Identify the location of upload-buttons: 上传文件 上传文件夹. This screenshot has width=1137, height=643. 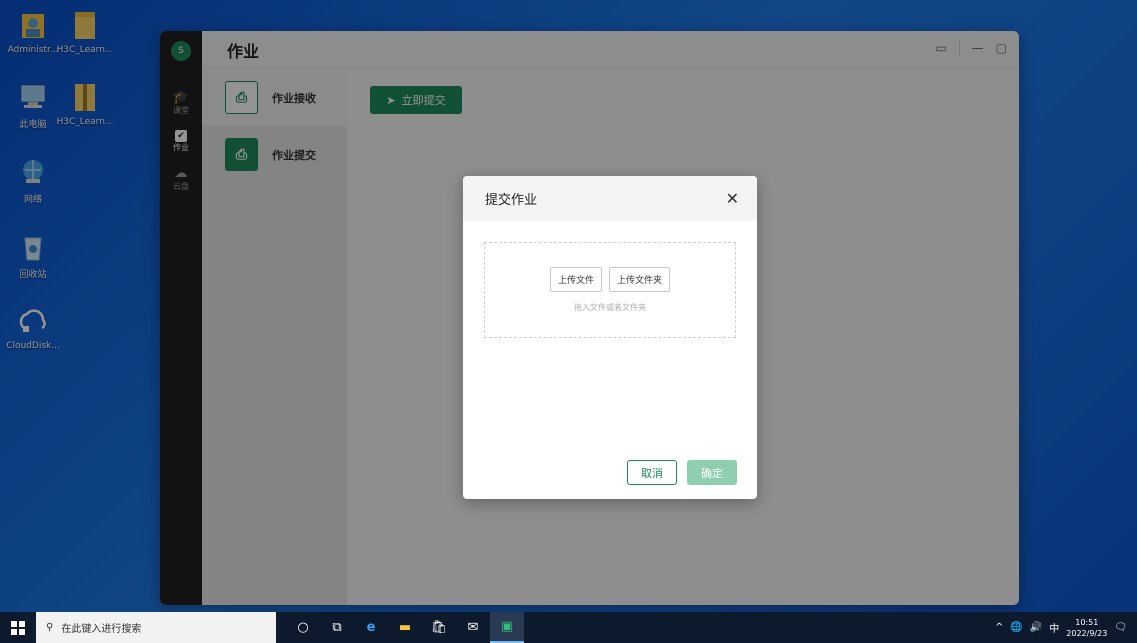
(610, 279).